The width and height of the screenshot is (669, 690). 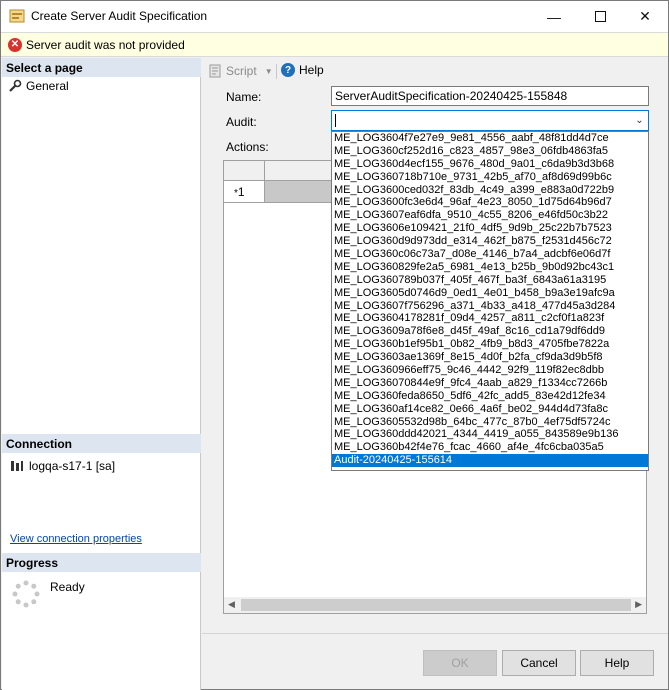 I want to click on minimize-icon: —, so click(x=554, y=16).